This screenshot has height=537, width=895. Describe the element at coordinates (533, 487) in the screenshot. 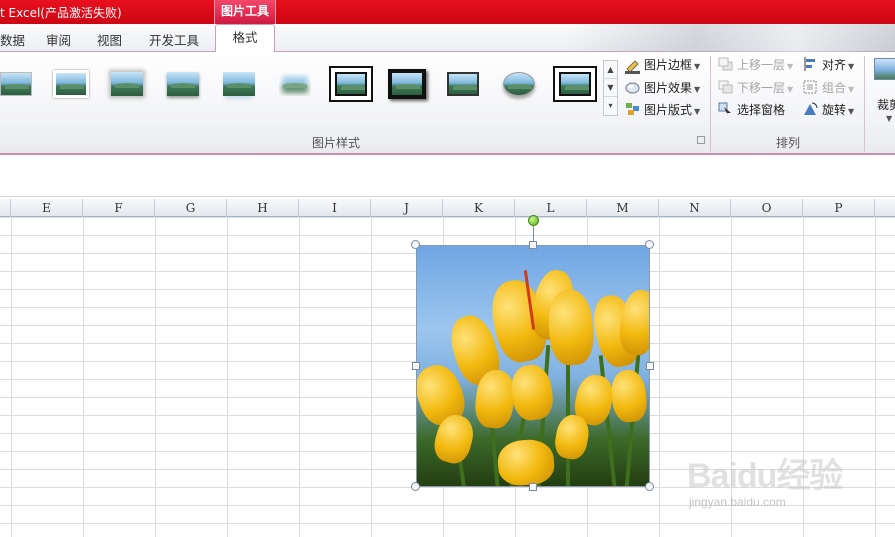

I see `resize-handle-bottom` at that location.